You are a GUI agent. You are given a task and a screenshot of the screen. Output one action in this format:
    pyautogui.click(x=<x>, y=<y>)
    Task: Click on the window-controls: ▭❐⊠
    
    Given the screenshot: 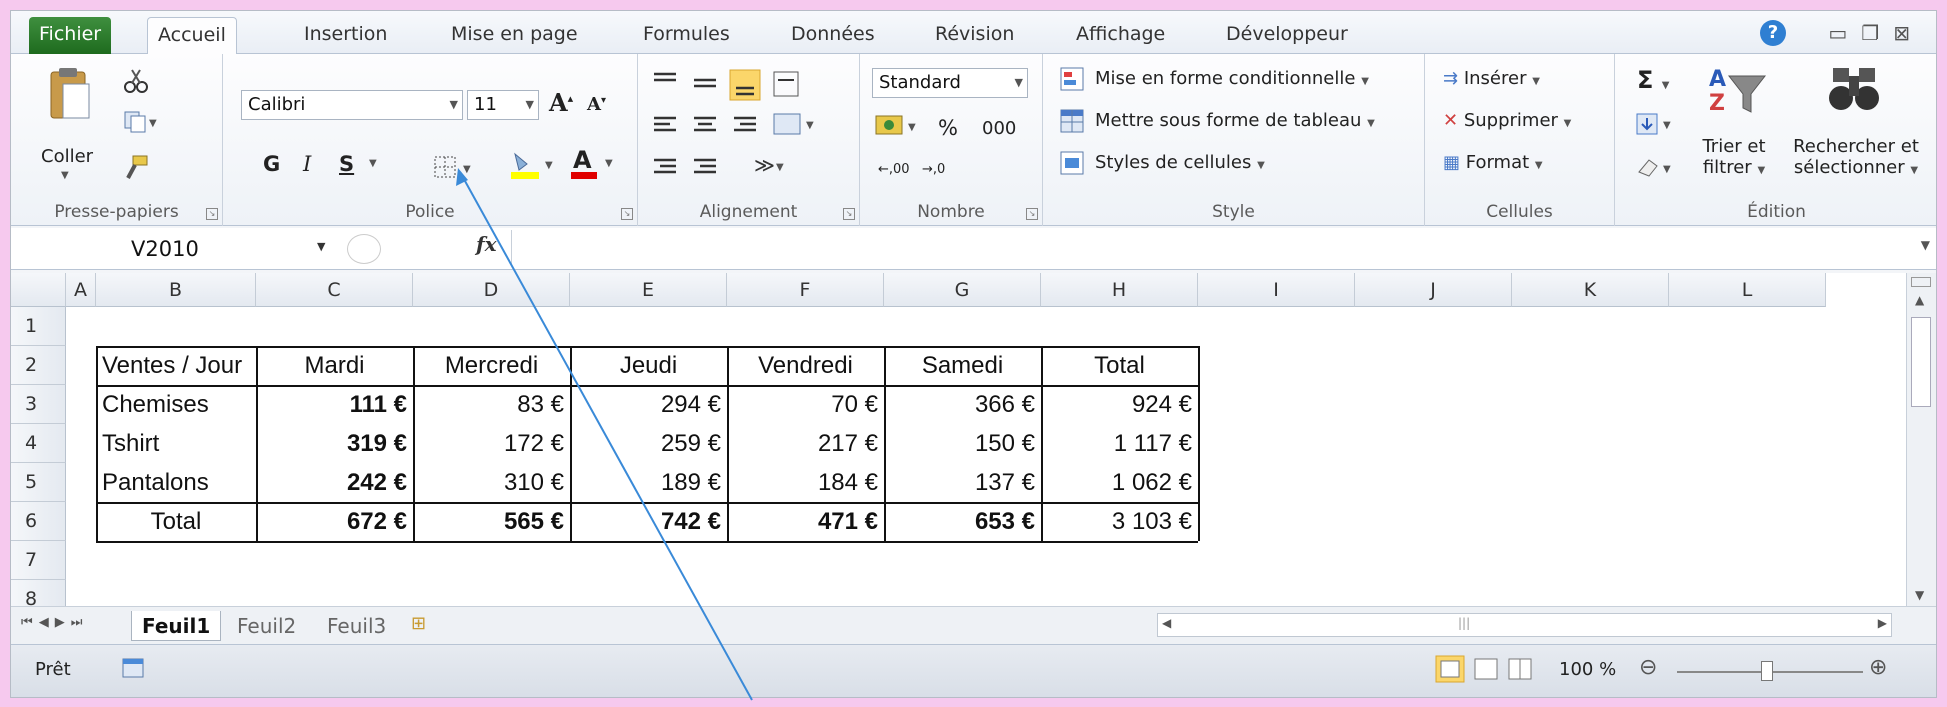 What is the action you would take?
    pyautogui.click(x=1876, y=33)
    